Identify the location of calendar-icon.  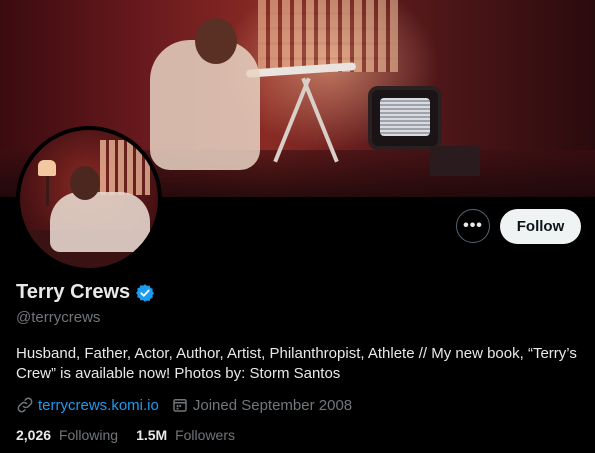
(180, 405).